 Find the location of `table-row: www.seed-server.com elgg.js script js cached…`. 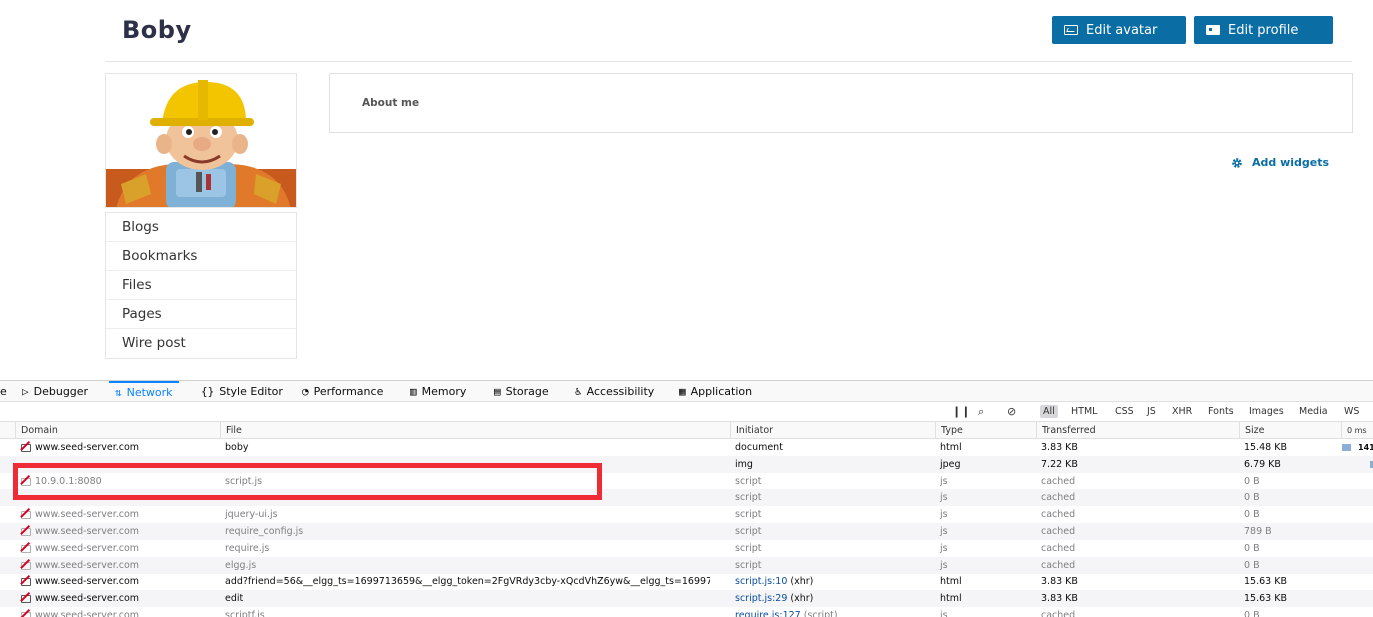

table-row: www.seed-server.com elgg.js script js cached… is located at coordinates (686, 565).